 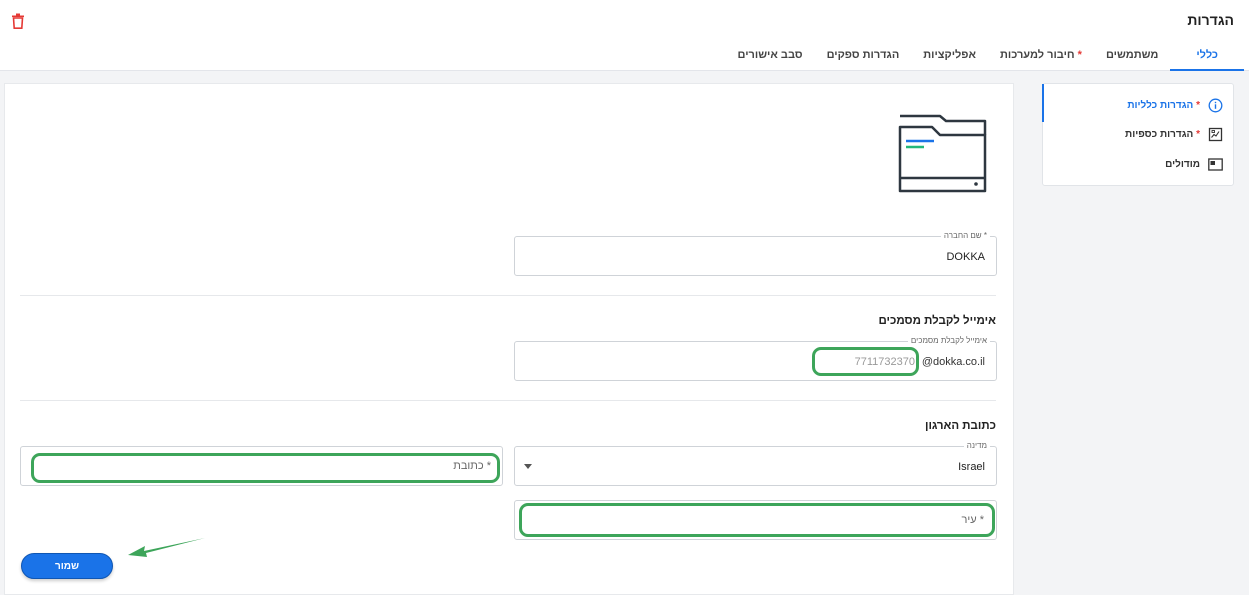 I want to click on city-highlight-annotation, so click(x=757, y=520).